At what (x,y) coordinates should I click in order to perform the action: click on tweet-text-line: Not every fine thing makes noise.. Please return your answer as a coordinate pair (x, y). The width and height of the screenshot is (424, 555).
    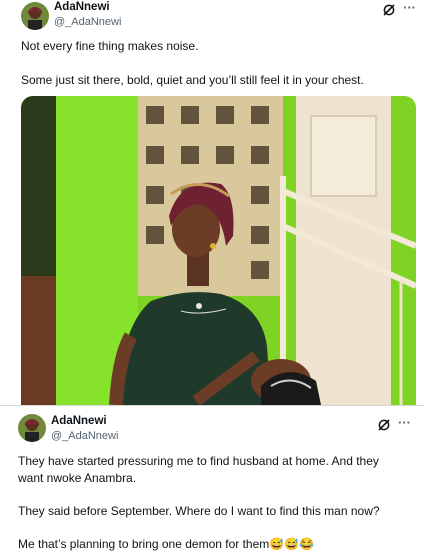
    Looking at the image, I should click on (110, 46).